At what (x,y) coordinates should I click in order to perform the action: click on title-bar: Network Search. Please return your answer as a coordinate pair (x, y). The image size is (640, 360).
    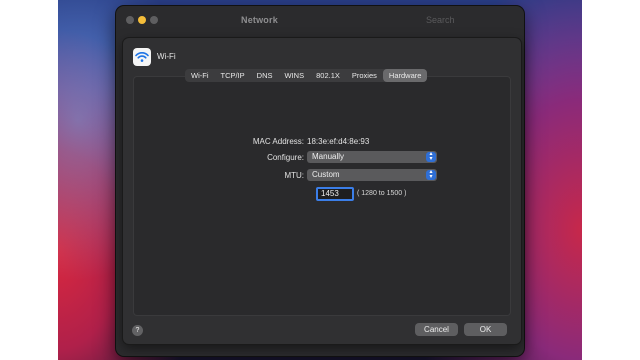
    Looking at the image, I should click on (320, 21).